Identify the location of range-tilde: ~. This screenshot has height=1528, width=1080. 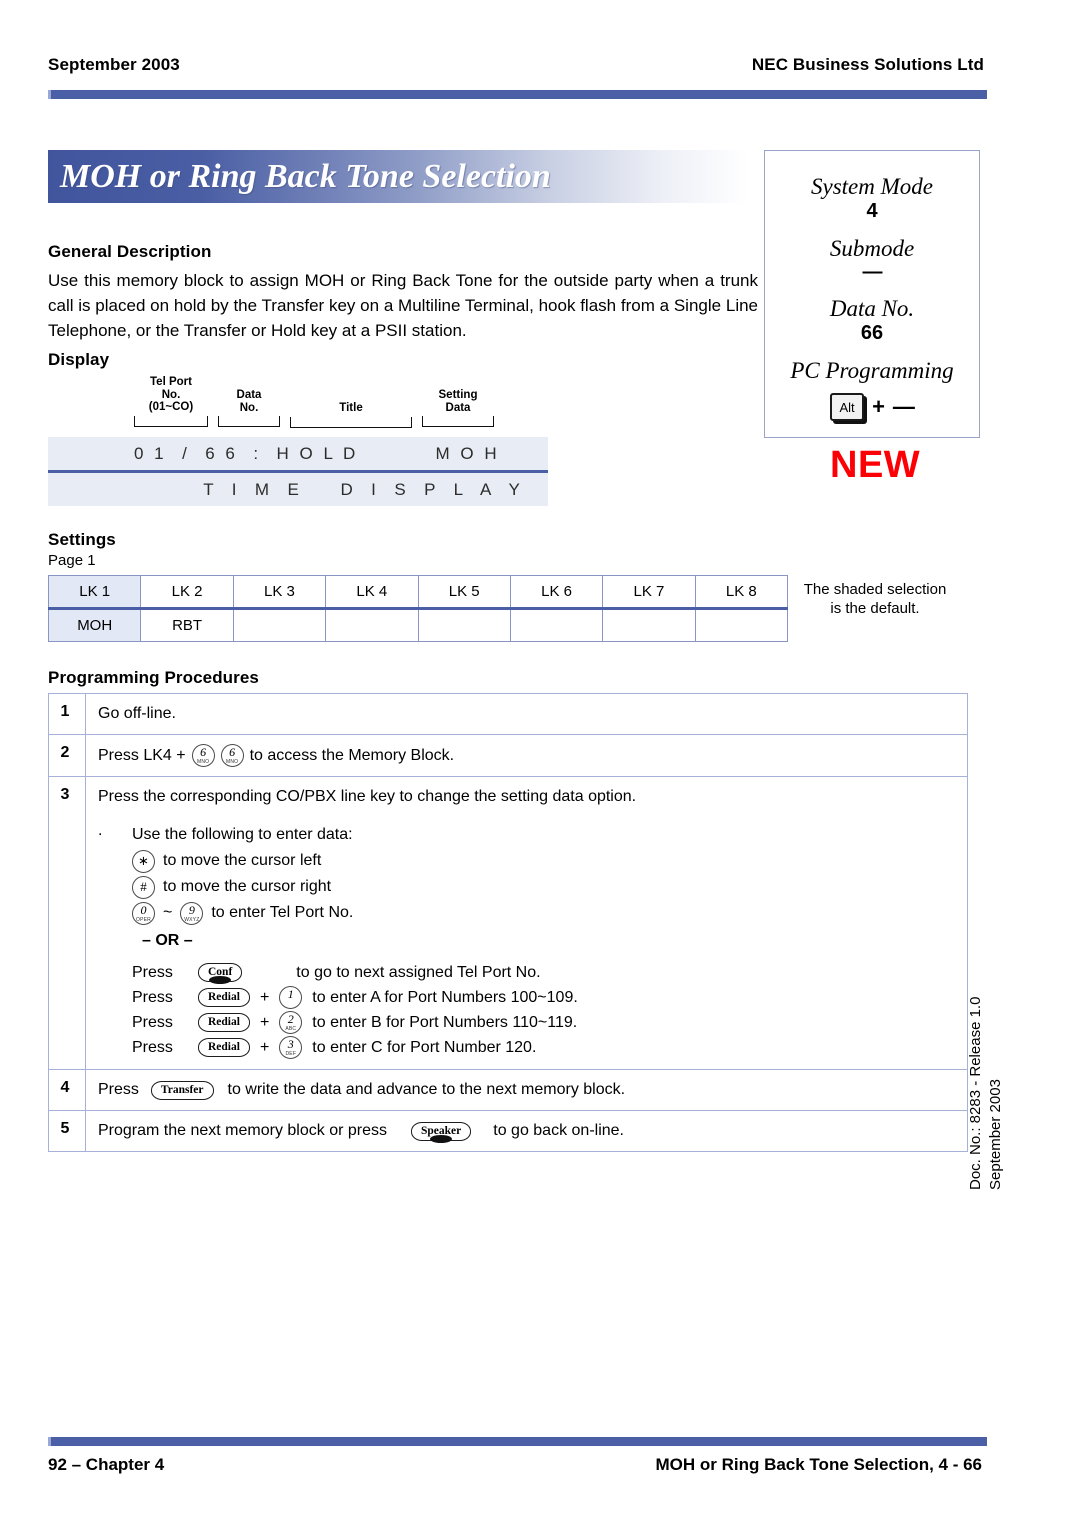
(168, 912).